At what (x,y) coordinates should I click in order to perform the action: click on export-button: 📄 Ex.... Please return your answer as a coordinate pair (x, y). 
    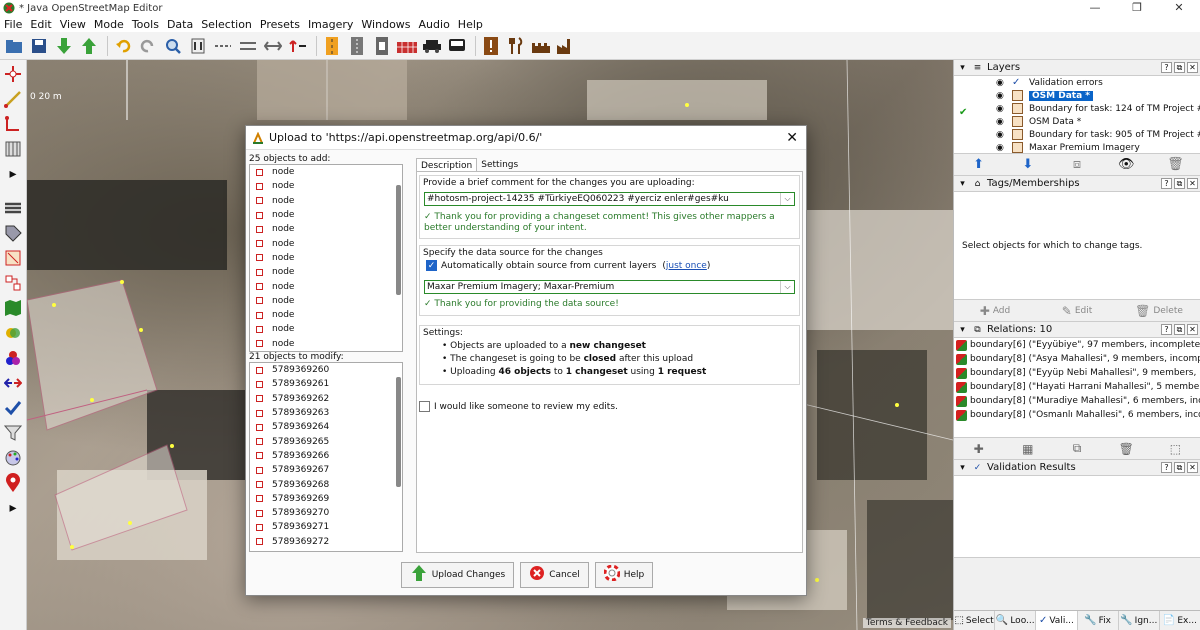
    Looking at the image, I should click on (1180, 620).